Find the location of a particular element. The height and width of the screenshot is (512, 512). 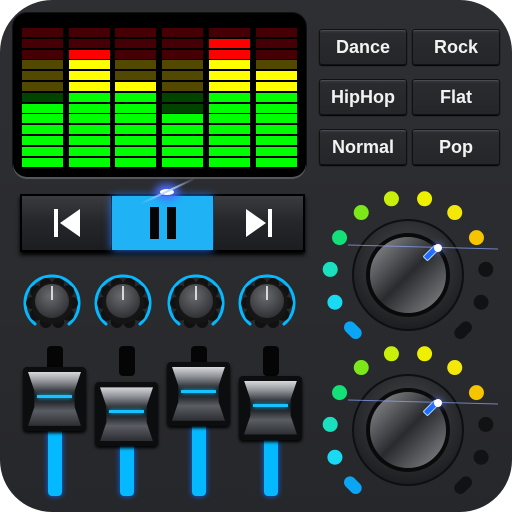

pause-icon is located at coordinates (162, 223).